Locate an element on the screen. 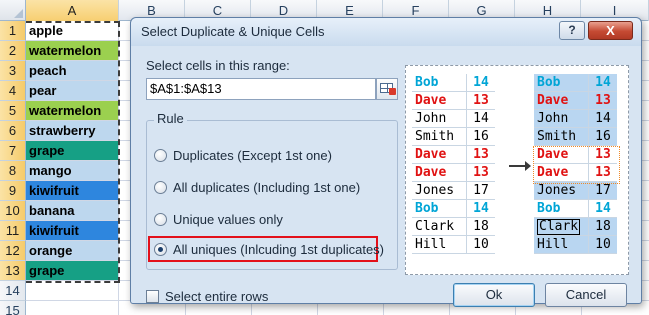  preview-name-cell: John is located at coordinates (439, 119).